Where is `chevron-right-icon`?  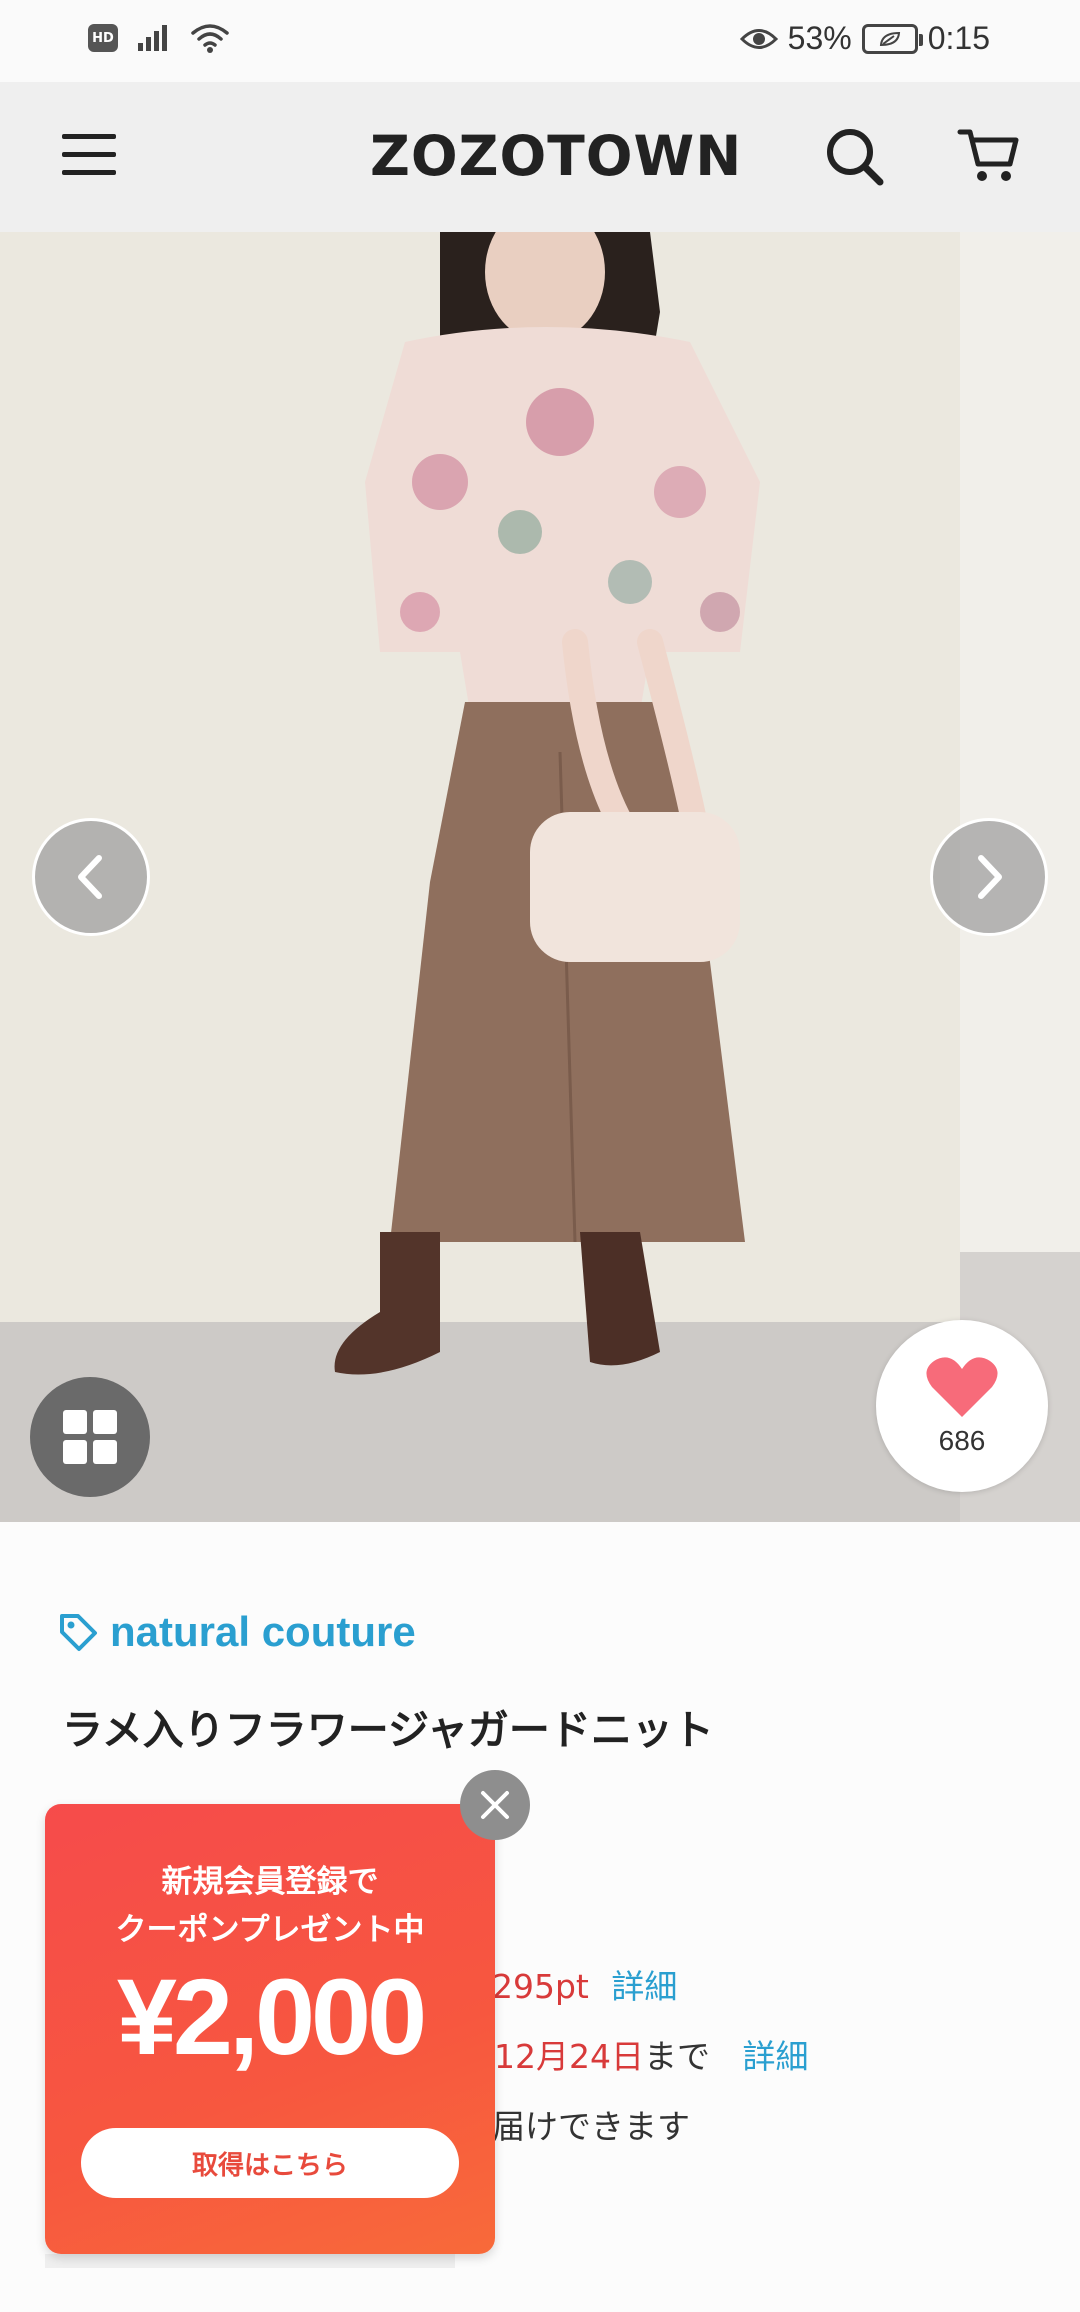
chevron-right-icon is located at coordinates (990, 877).